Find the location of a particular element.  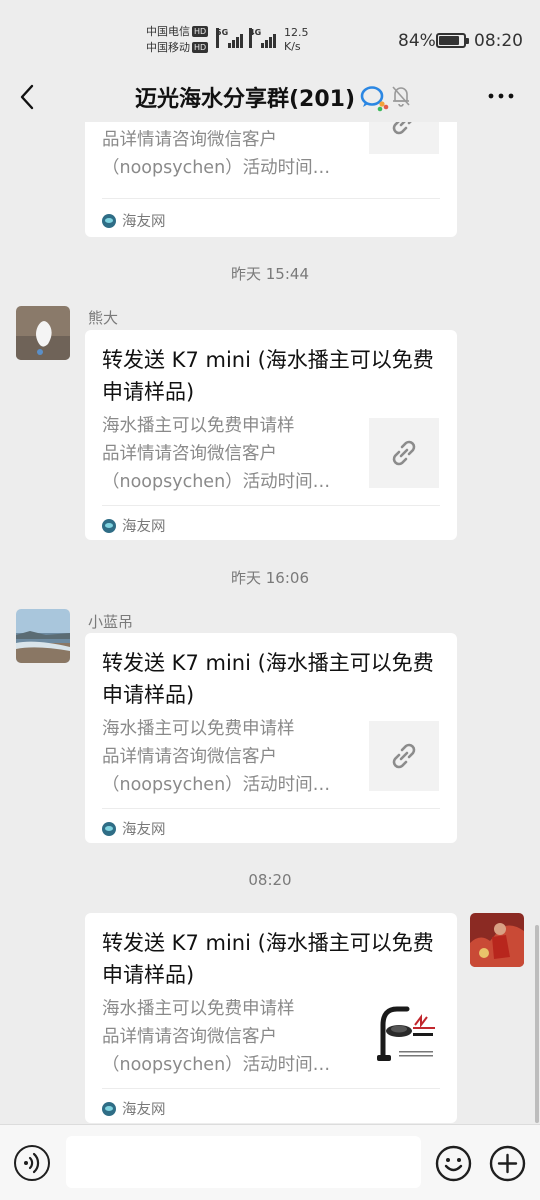

voice-button is located at coordinates (32, 1163).